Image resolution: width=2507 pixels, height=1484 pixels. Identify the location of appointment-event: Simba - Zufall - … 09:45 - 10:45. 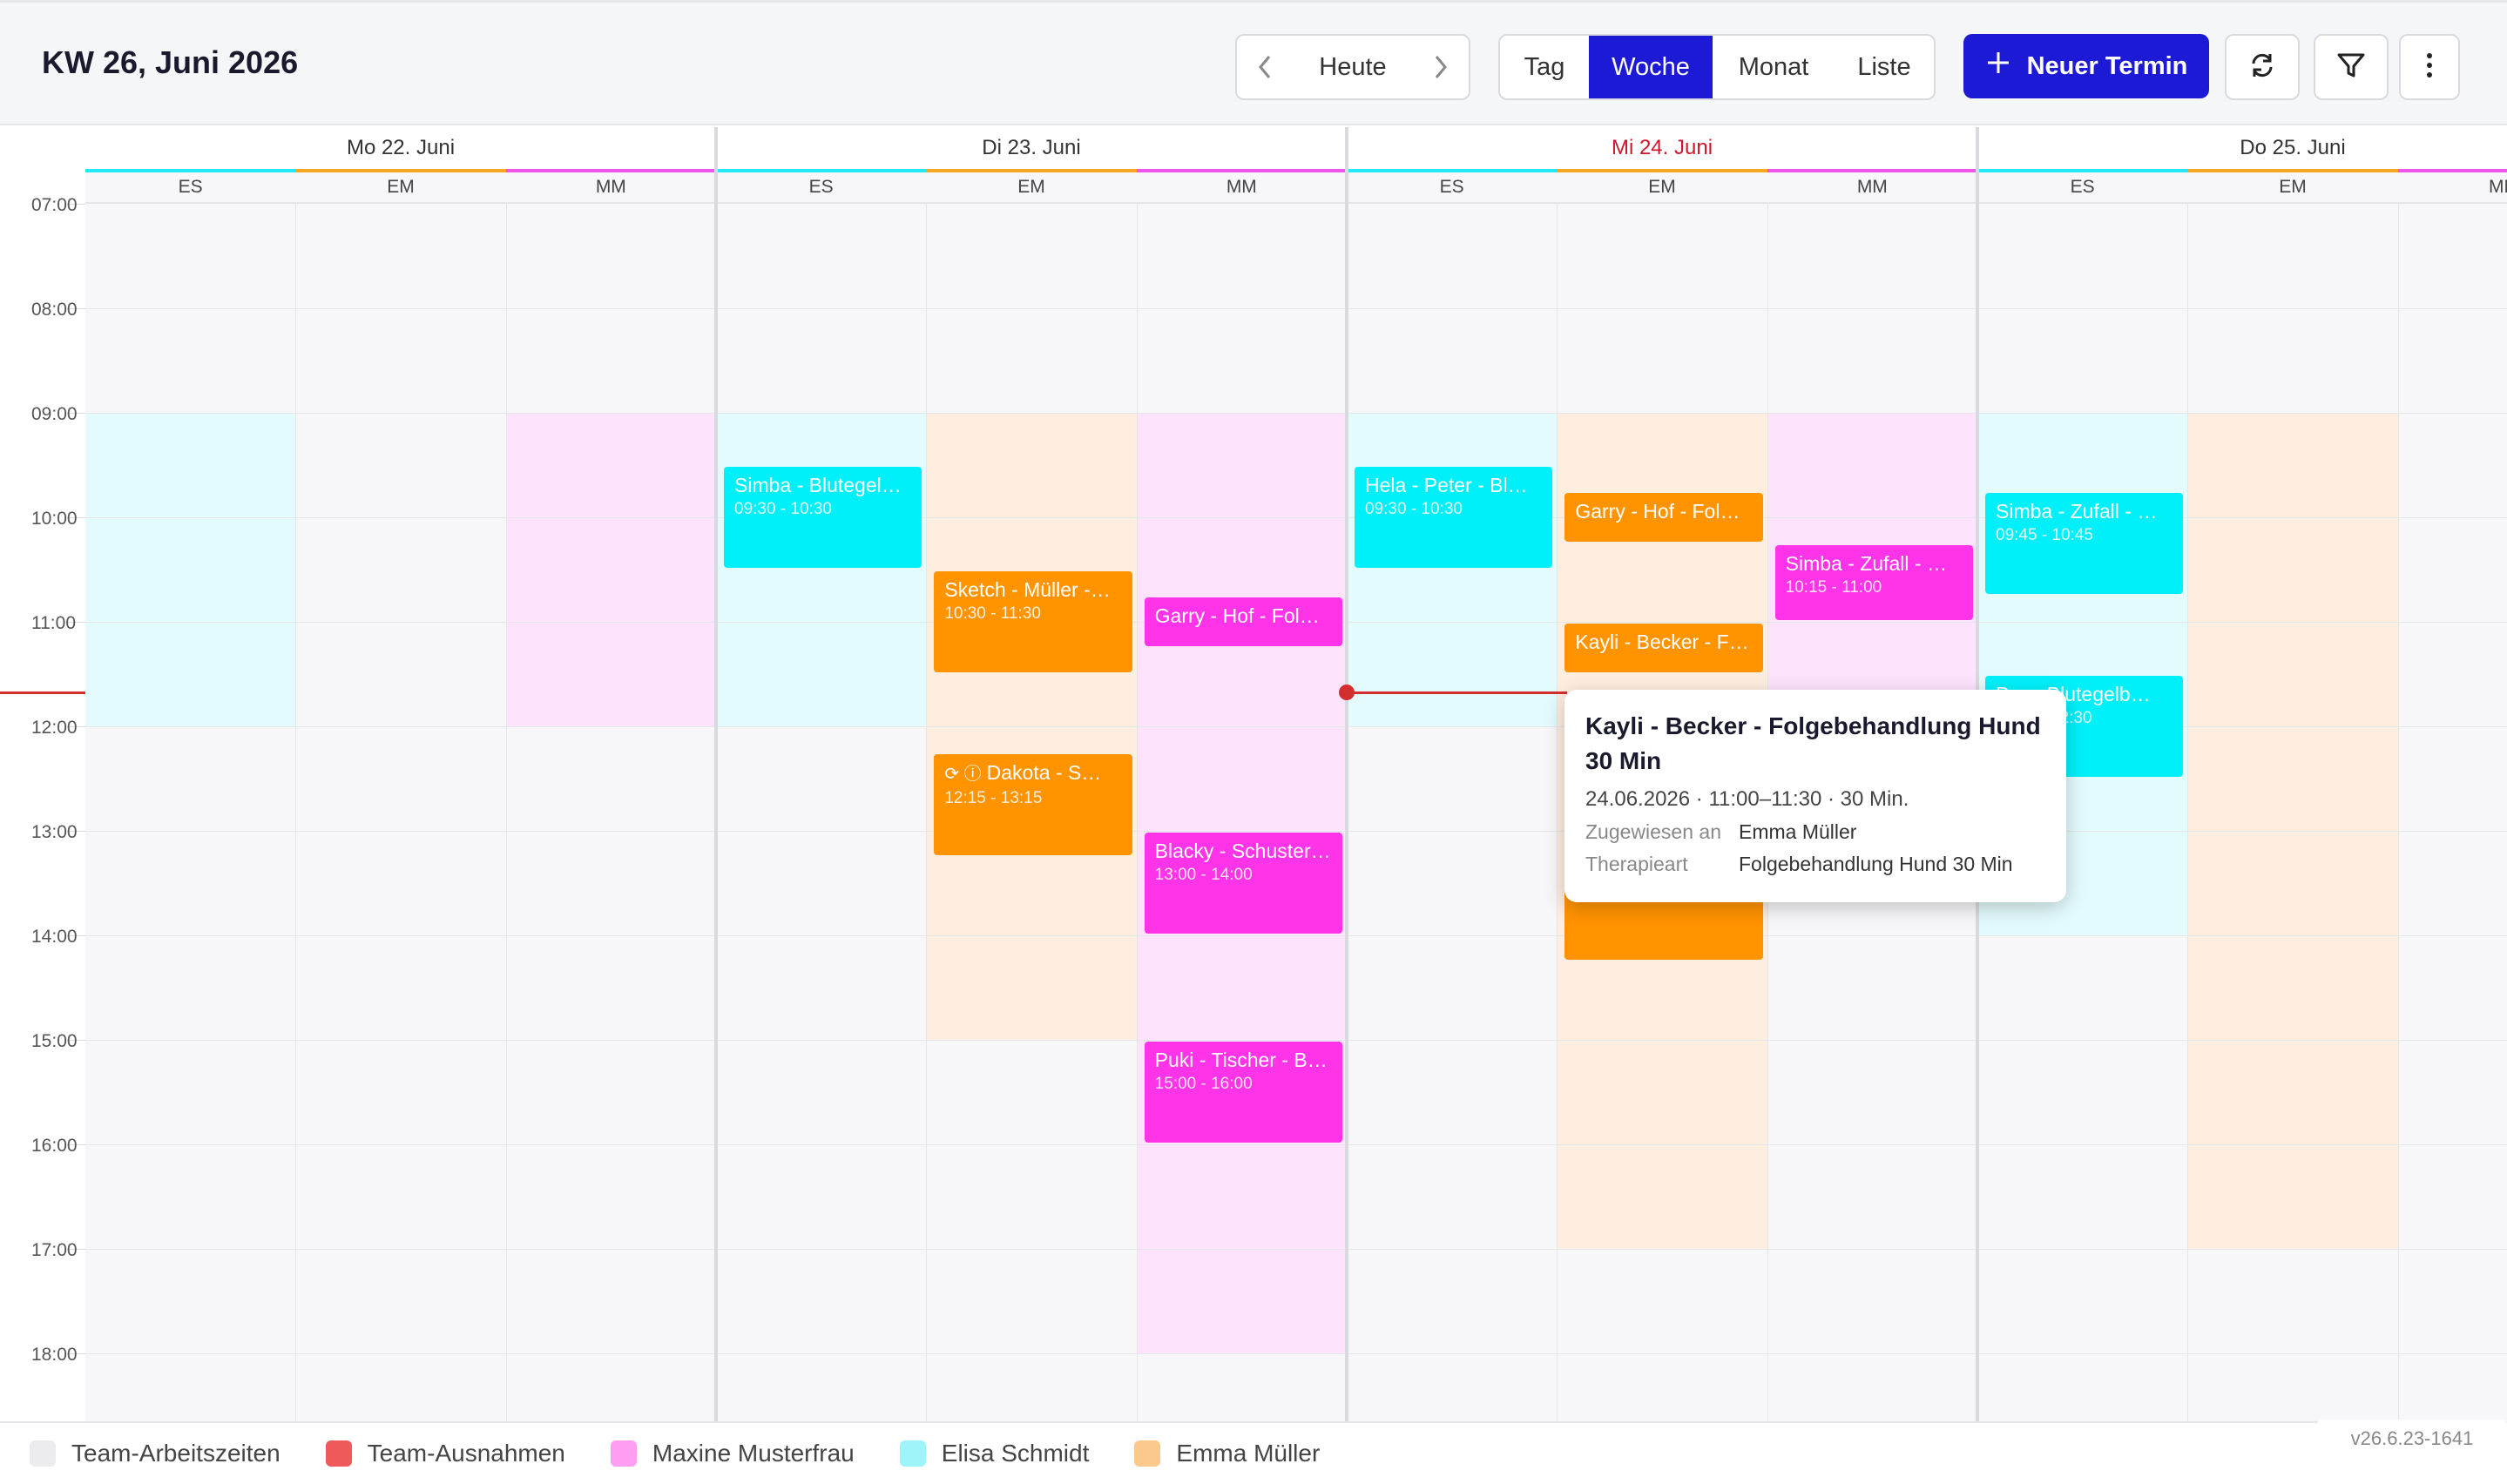
(2084, 543).